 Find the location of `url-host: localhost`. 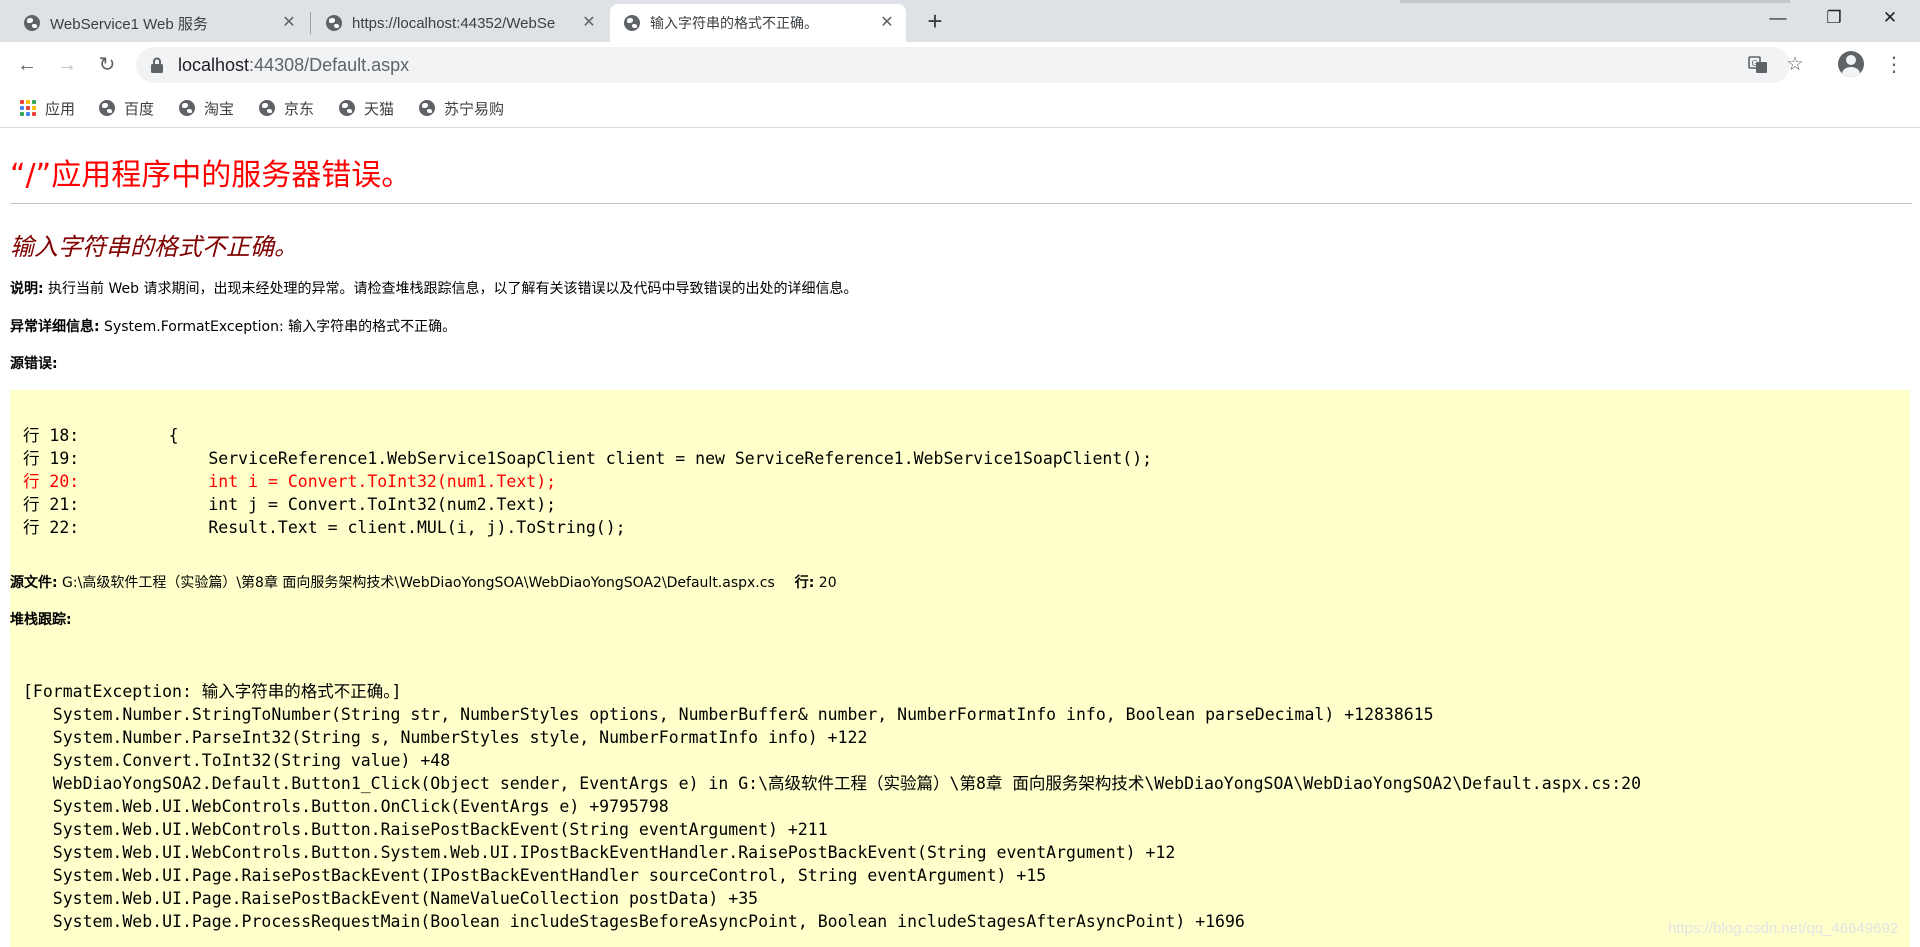

url-host: localhost is located at coordinates (214, 65).